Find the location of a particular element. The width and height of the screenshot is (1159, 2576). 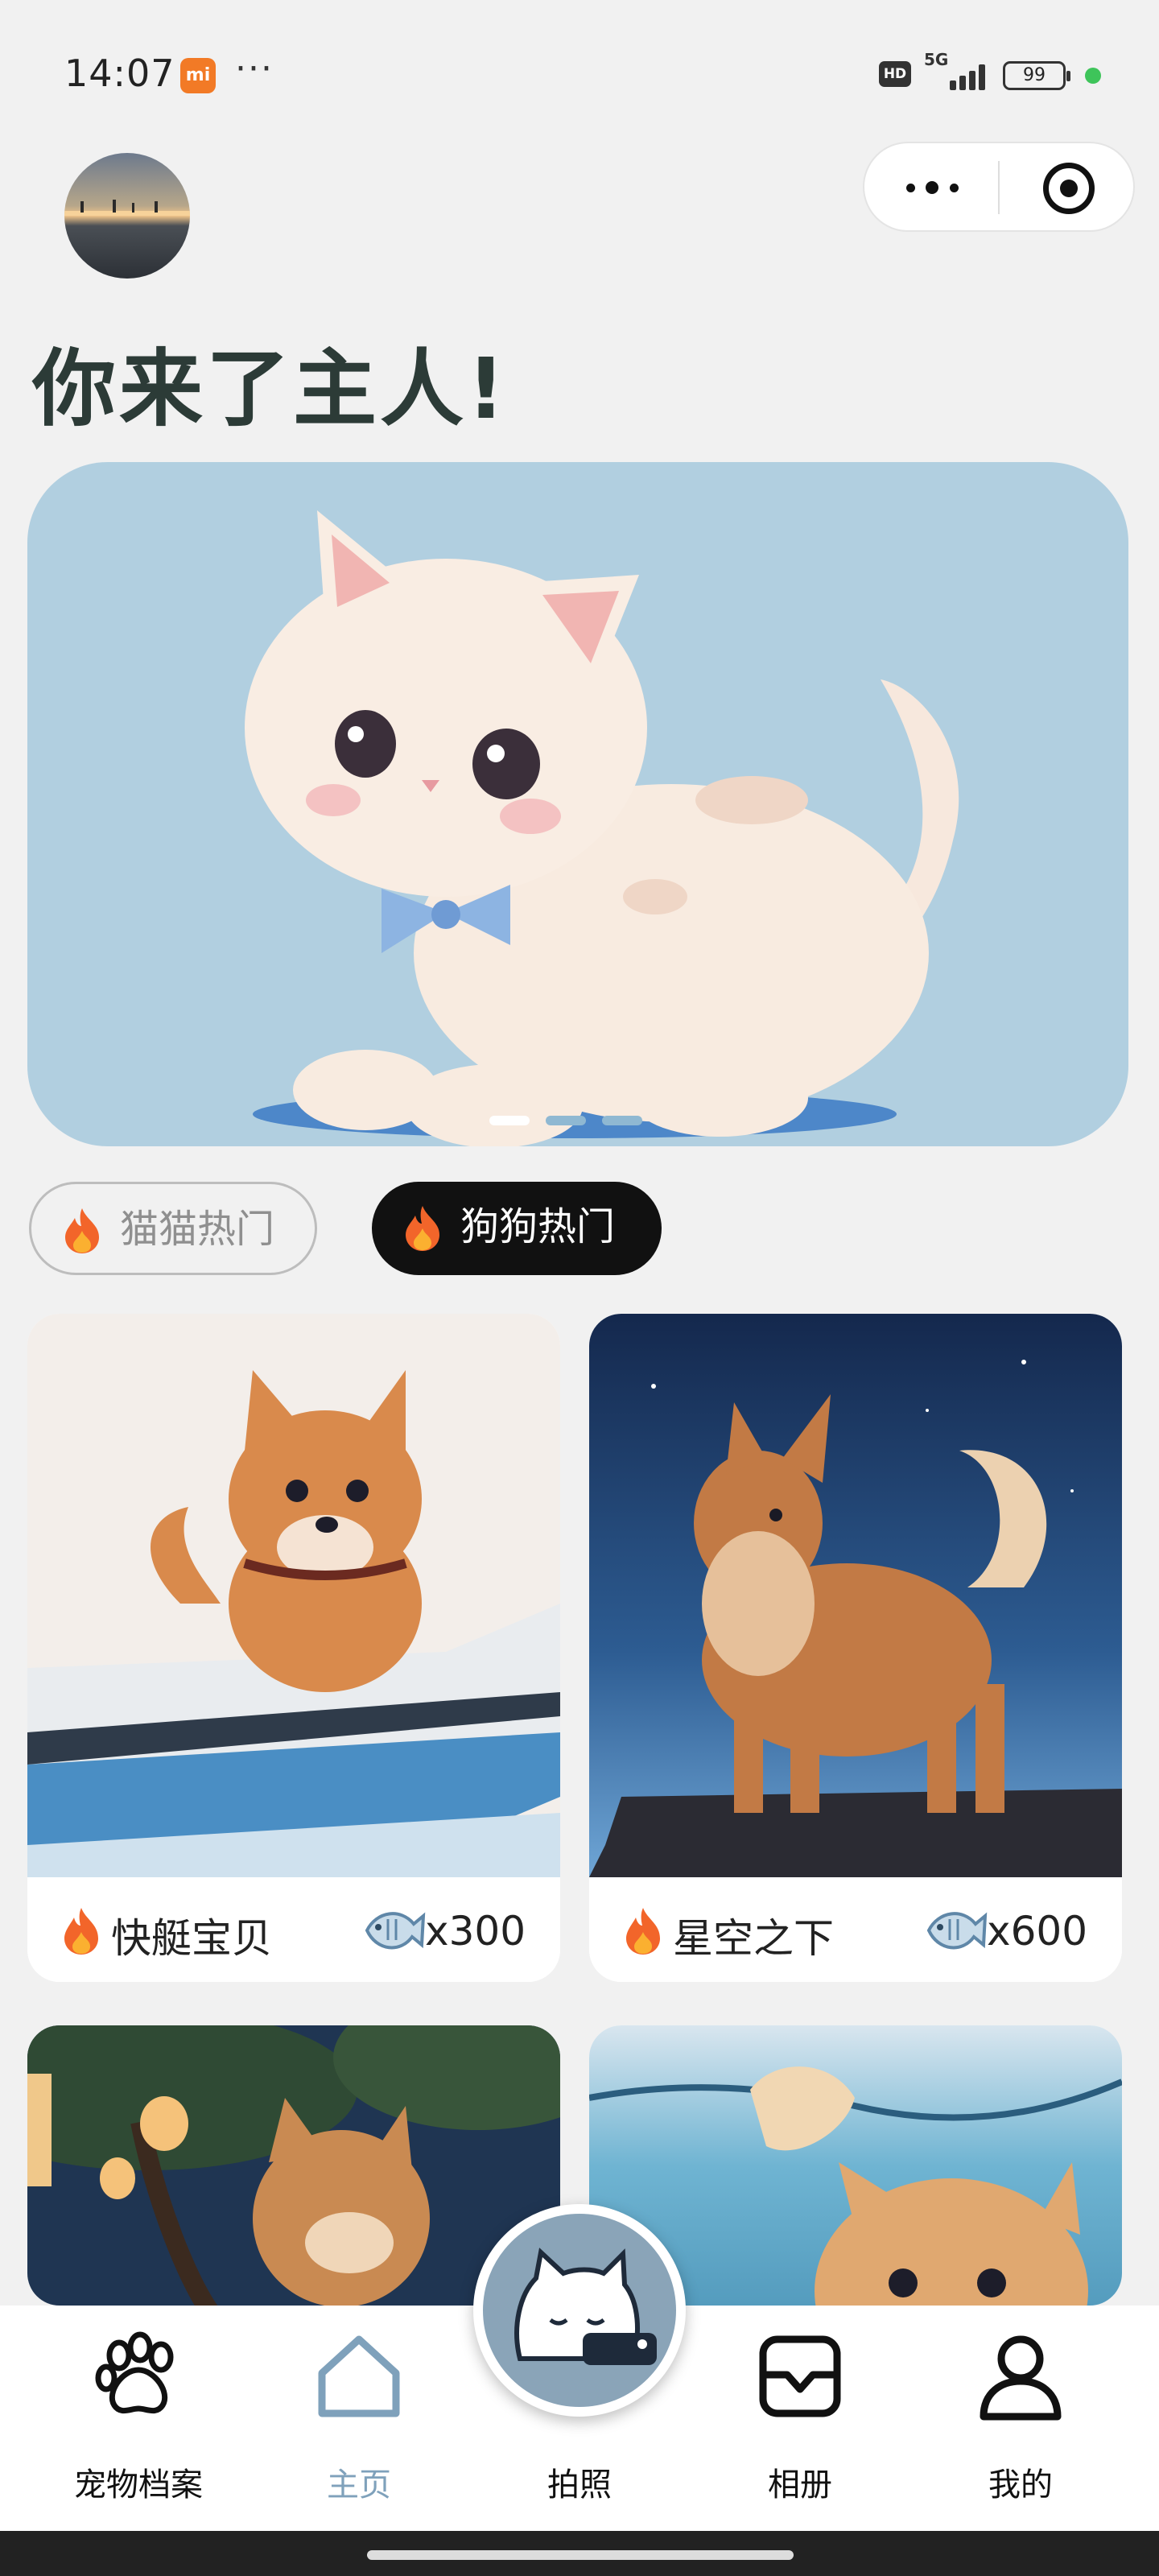

tab-dog-hot-label: 狗狗热门 is located at coordinates (538, 1226).